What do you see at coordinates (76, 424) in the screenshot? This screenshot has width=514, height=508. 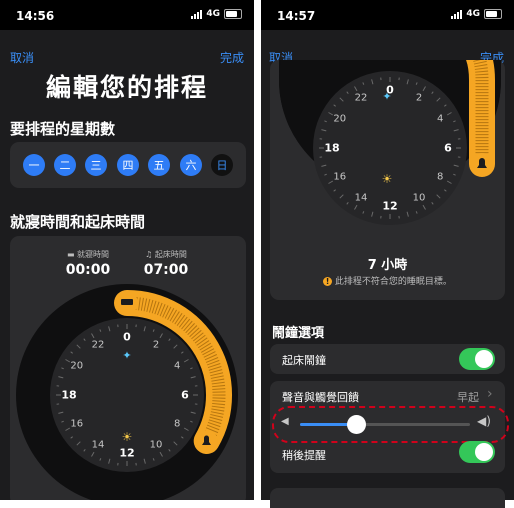 I see `left-clock-hour-16: 16` at bounding box center [76, 424].